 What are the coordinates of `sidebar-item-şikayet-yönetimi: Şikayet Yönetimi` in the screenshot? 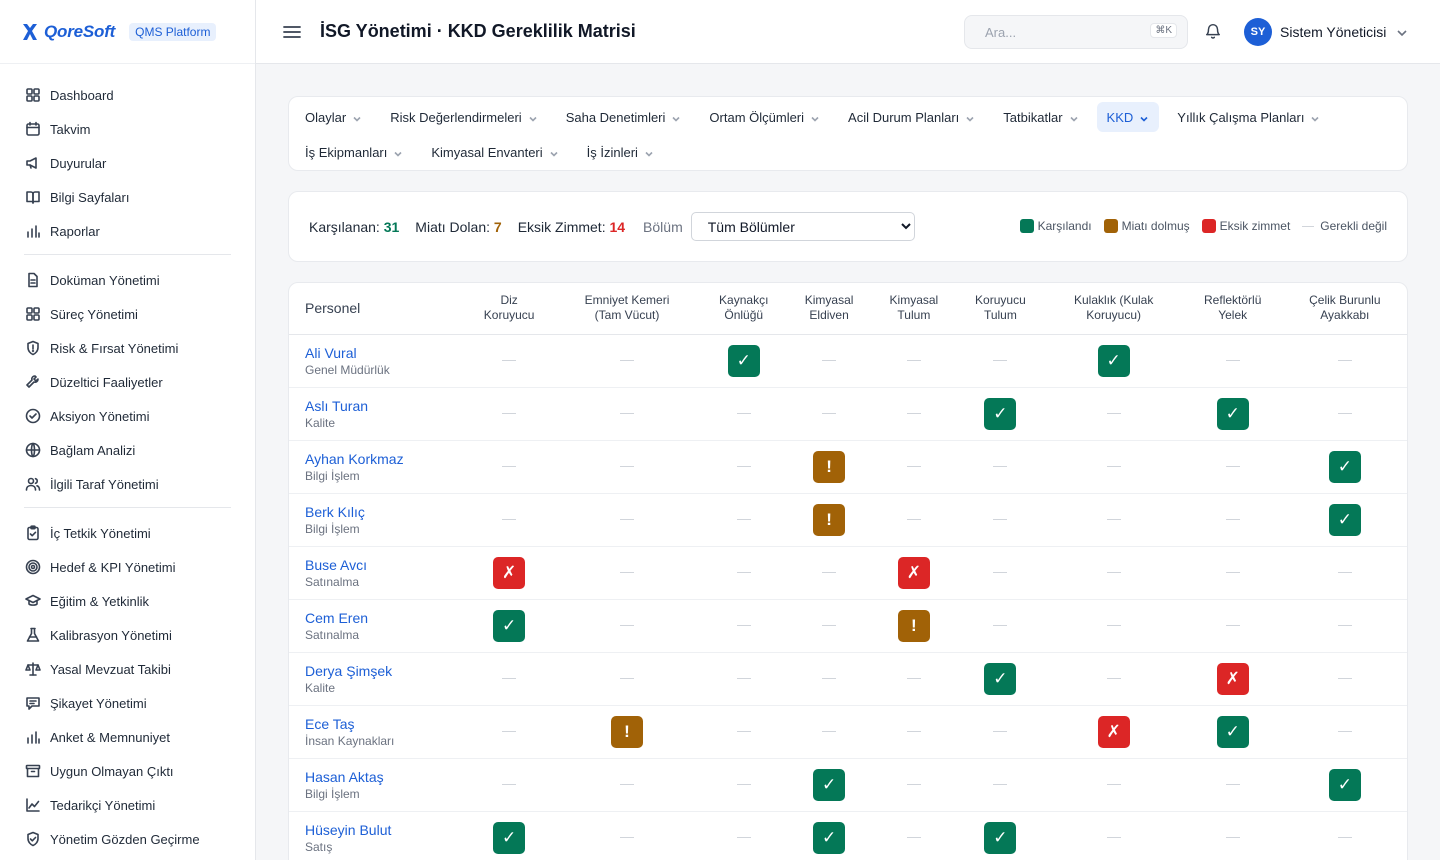 It's located at (127, 703).